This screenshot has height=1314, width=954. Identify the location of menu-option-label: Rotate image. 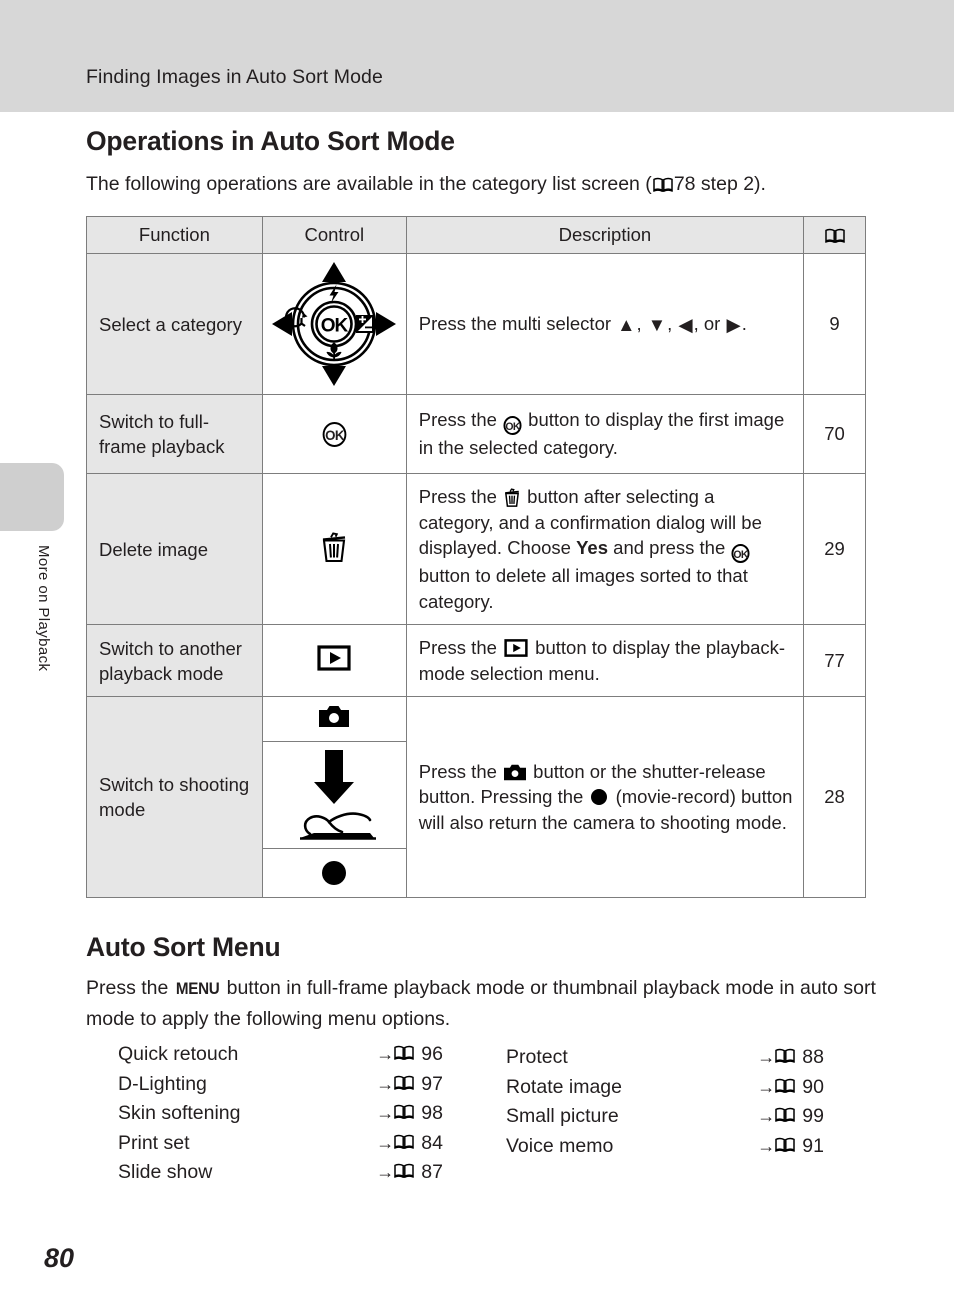
(564, 1086).